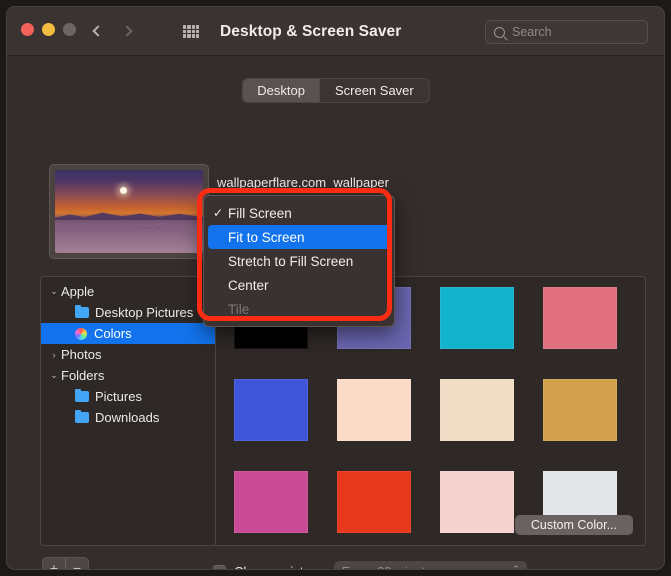 The image size is (671, 576). What do you see at coordinates (248, 285) in the screenshot?
I see `menu-item-label: Center` at bounding box center [248, 285].